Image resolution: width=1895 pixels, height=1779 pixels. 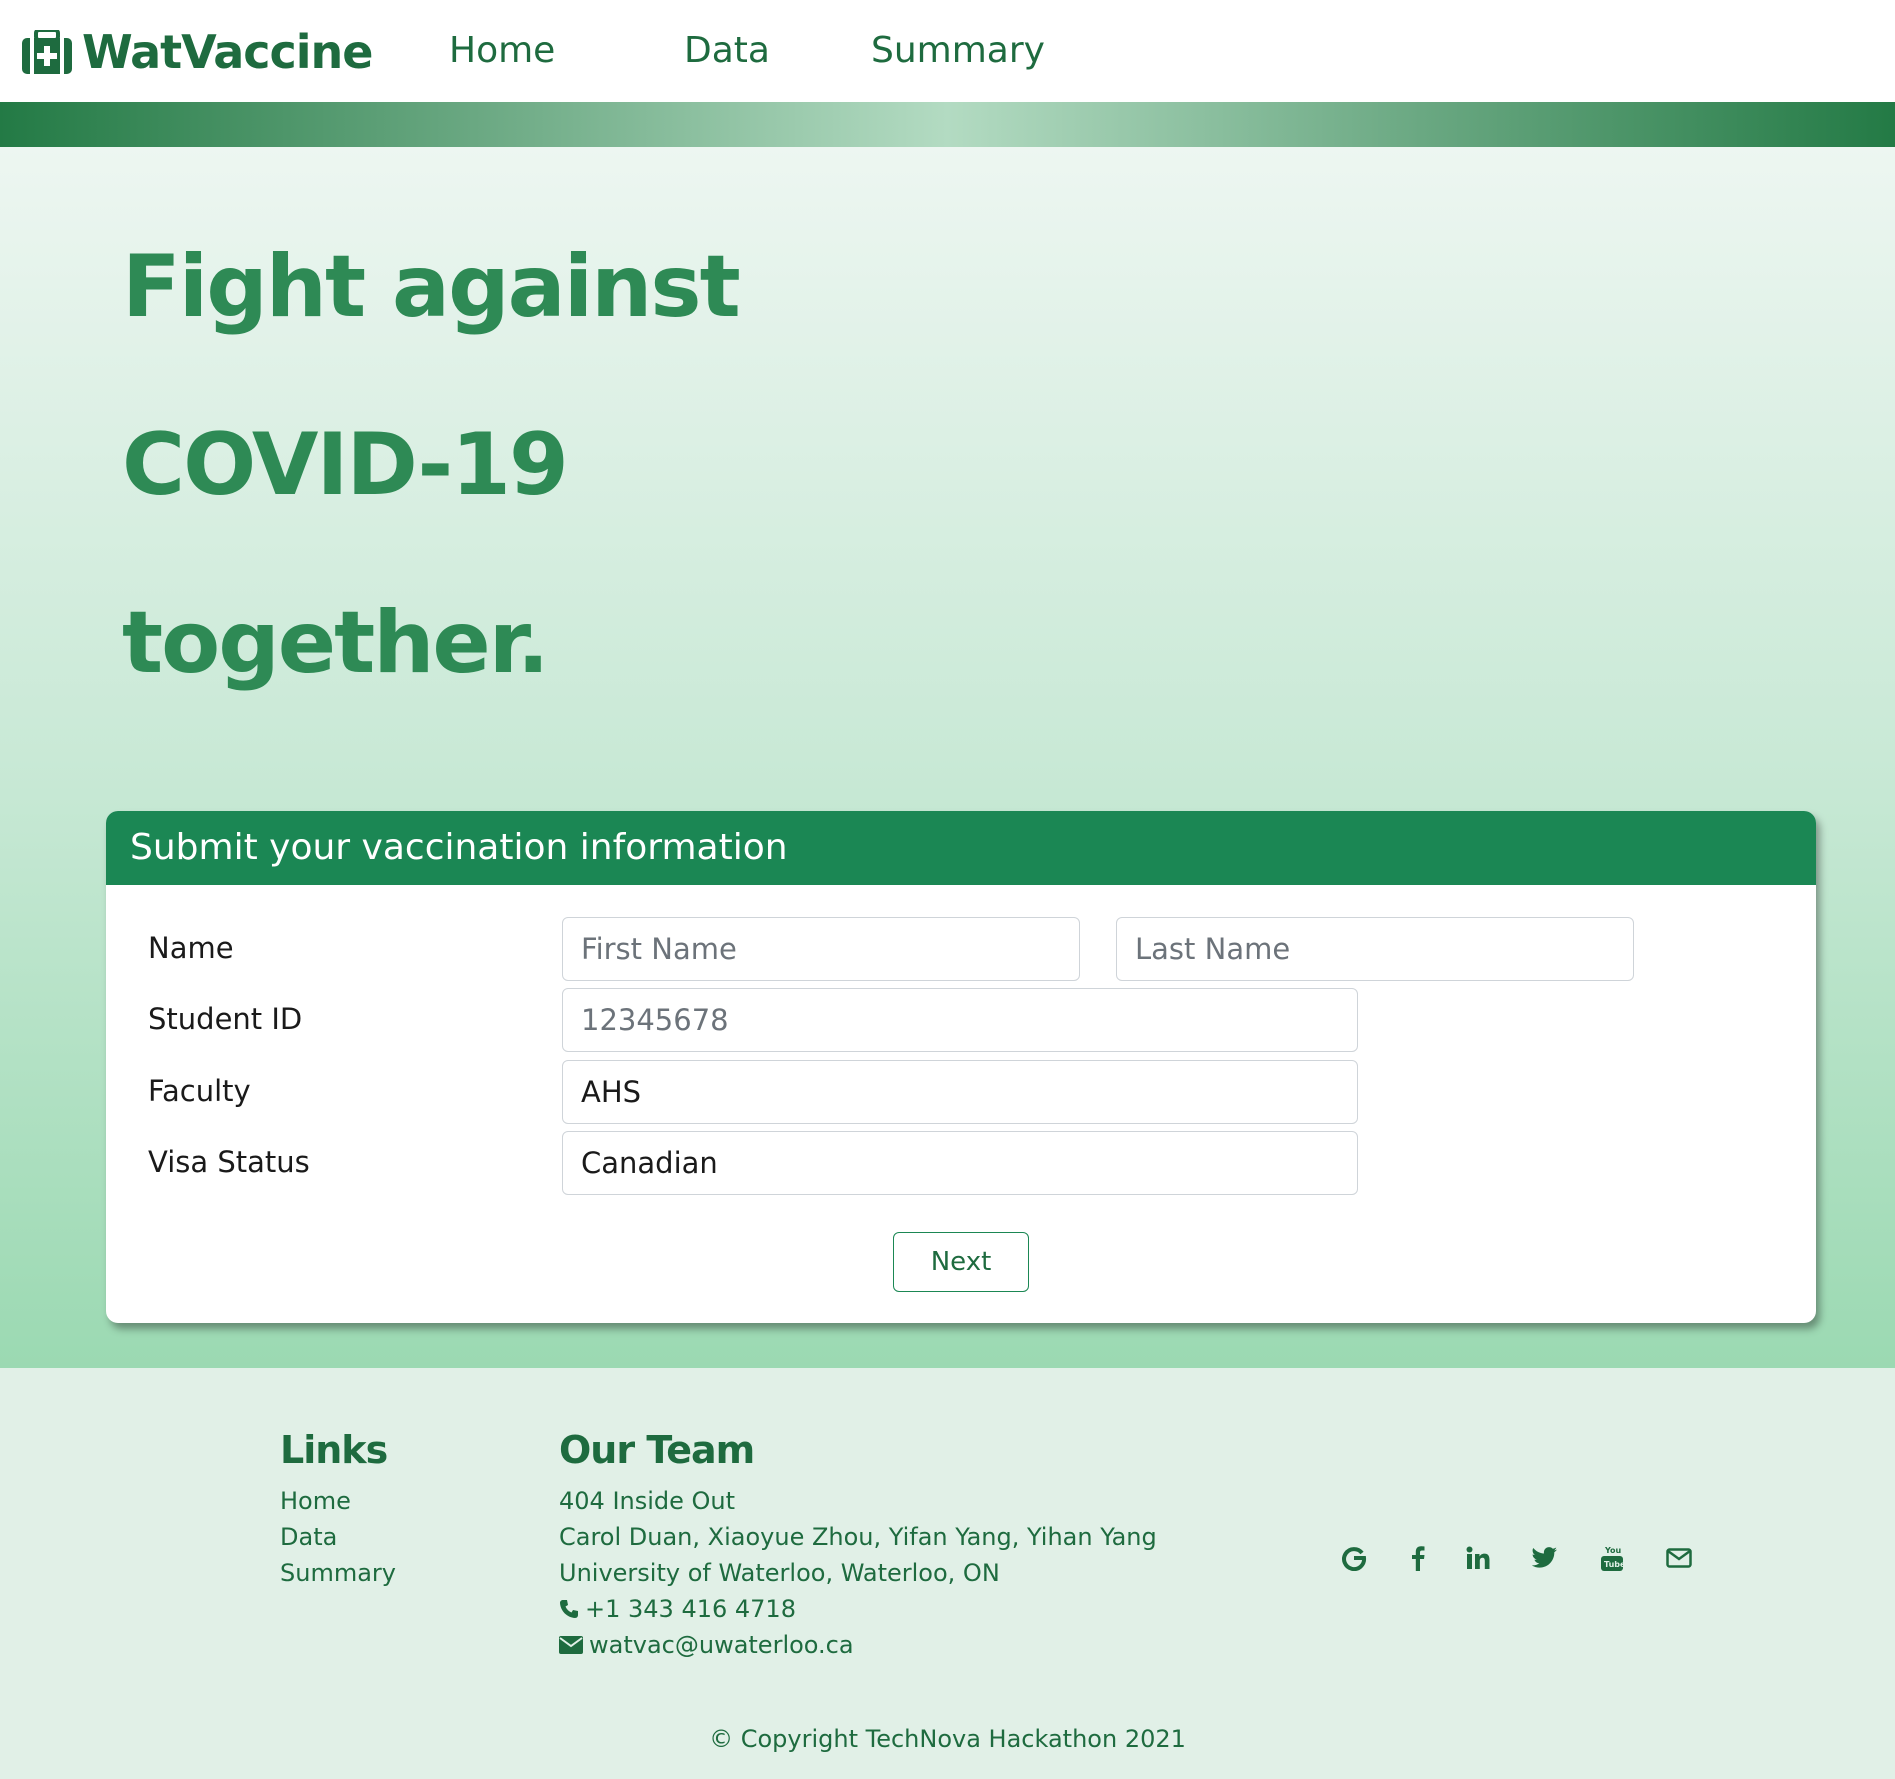 I want to click on form-card-header: Submit your vaccination information, so click(x=961, y=848).